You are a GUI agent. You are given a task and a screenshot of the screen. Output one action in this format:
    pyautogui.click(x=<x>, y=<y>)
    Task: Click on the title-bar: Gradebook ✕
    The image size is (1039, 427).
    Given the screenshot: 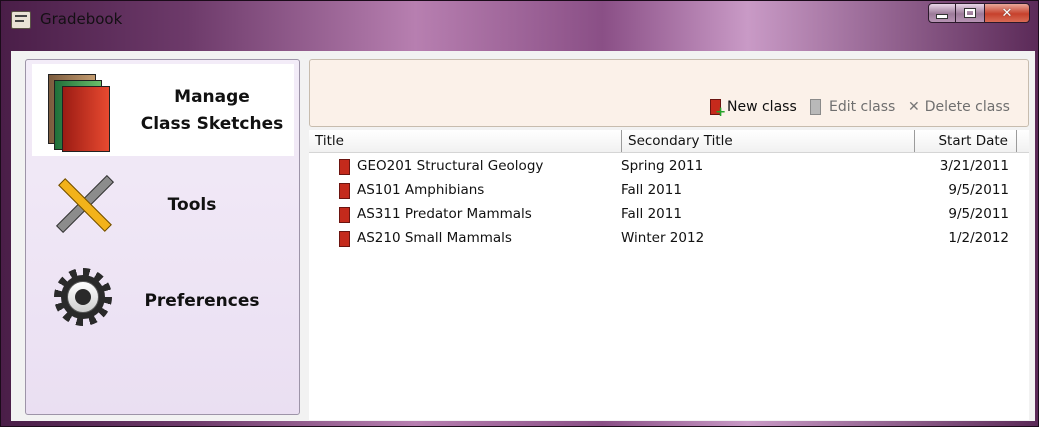 What is the action you would take?
    pyautogui.click(x=519, y=23)
    